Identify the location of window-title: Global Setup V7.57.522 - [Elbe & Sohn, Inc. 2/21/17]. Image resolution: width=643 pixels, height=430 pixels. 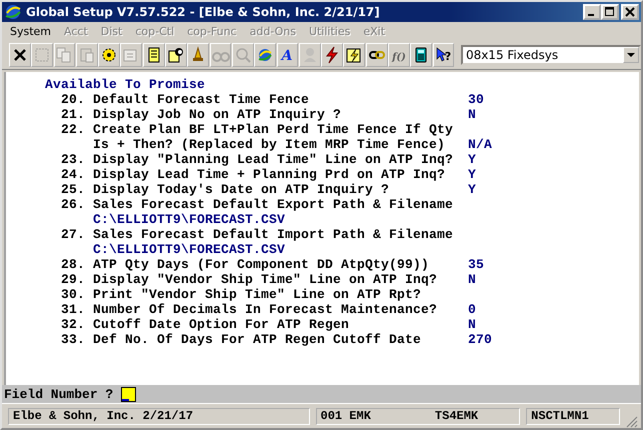
(203, 12).